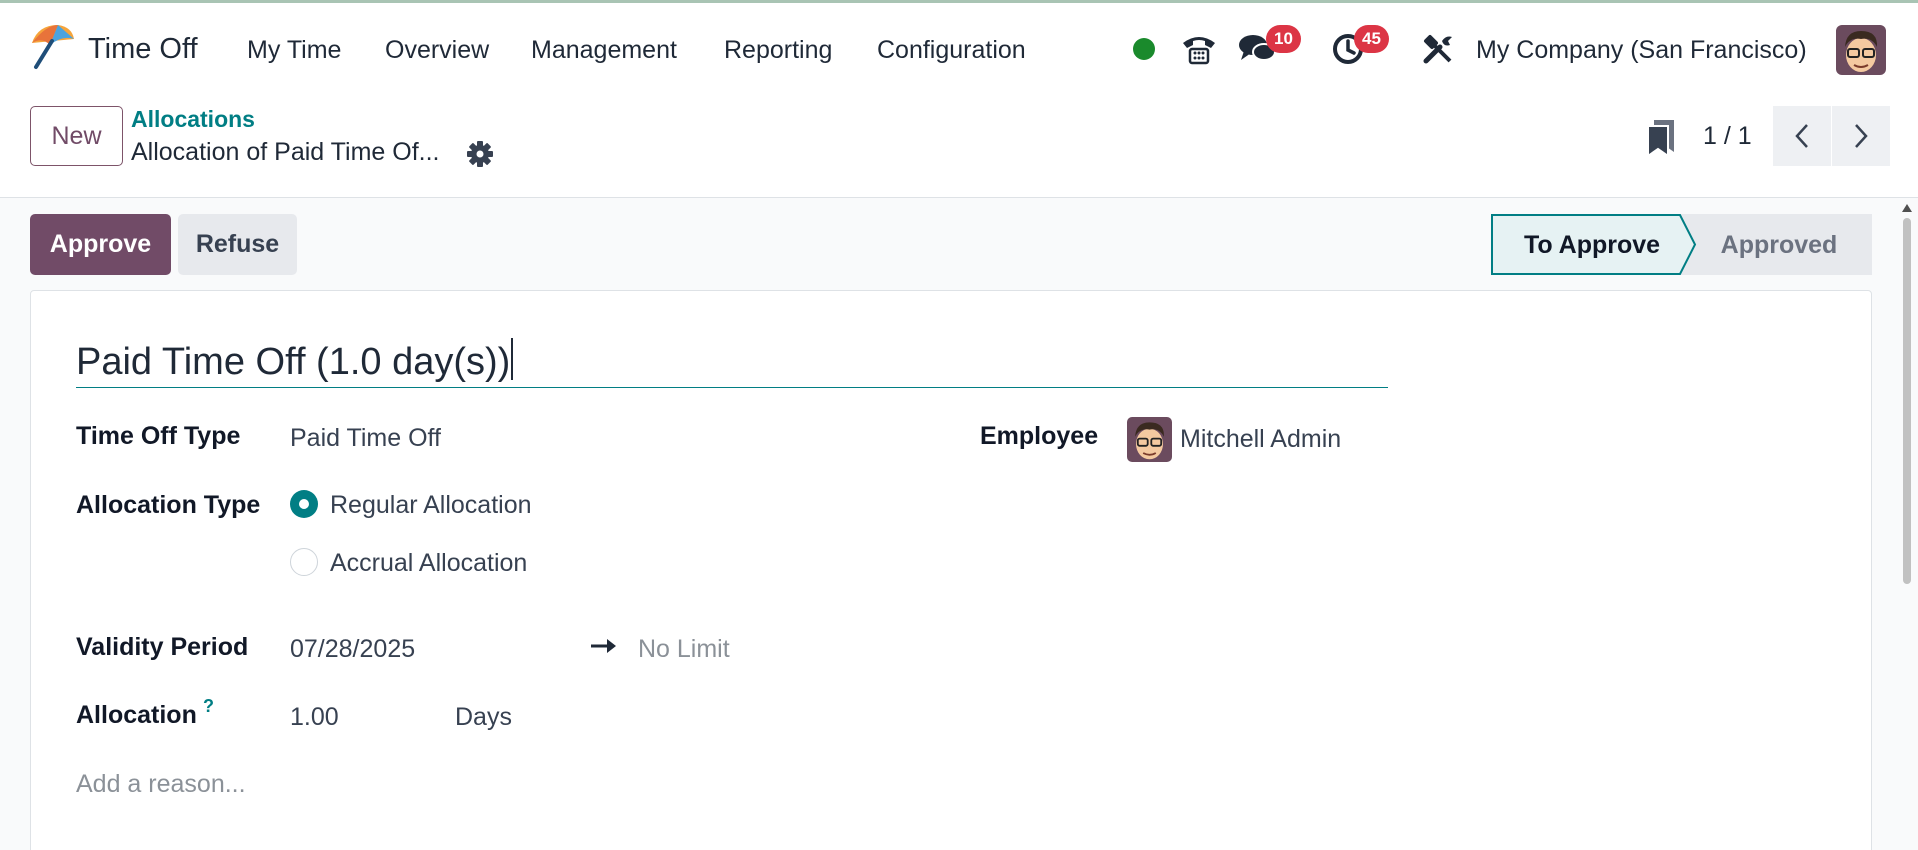  I want to click on messages-count-badge: 10, so click(1283, 39).